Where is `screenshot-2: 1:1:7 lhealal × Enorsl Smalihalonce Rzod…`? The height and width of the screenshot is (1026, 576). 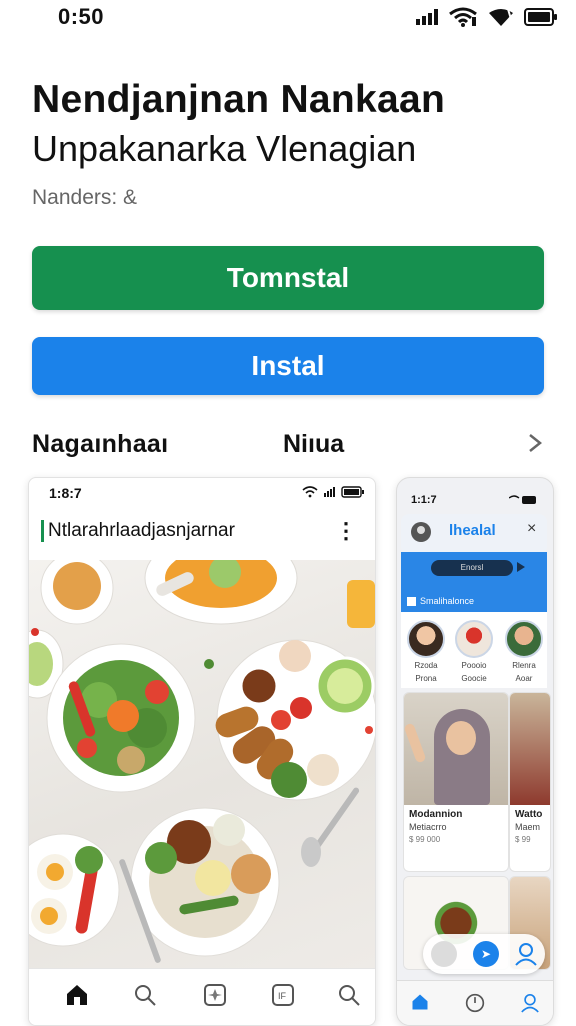 screenshot-2: 1:1:7 lhealal × Enorsl Smalihalonce Rzod… is located at coordinates (475, 751).